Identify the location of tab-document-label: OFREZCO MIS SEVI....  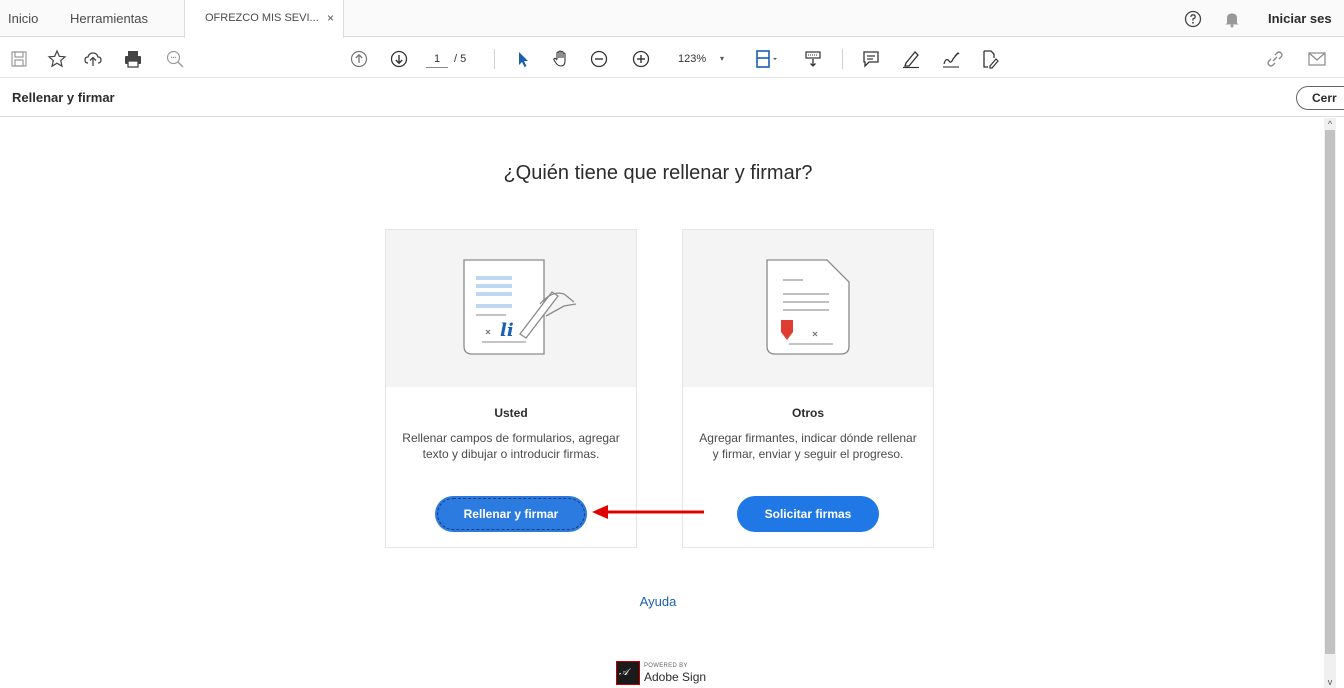
(262, 18).